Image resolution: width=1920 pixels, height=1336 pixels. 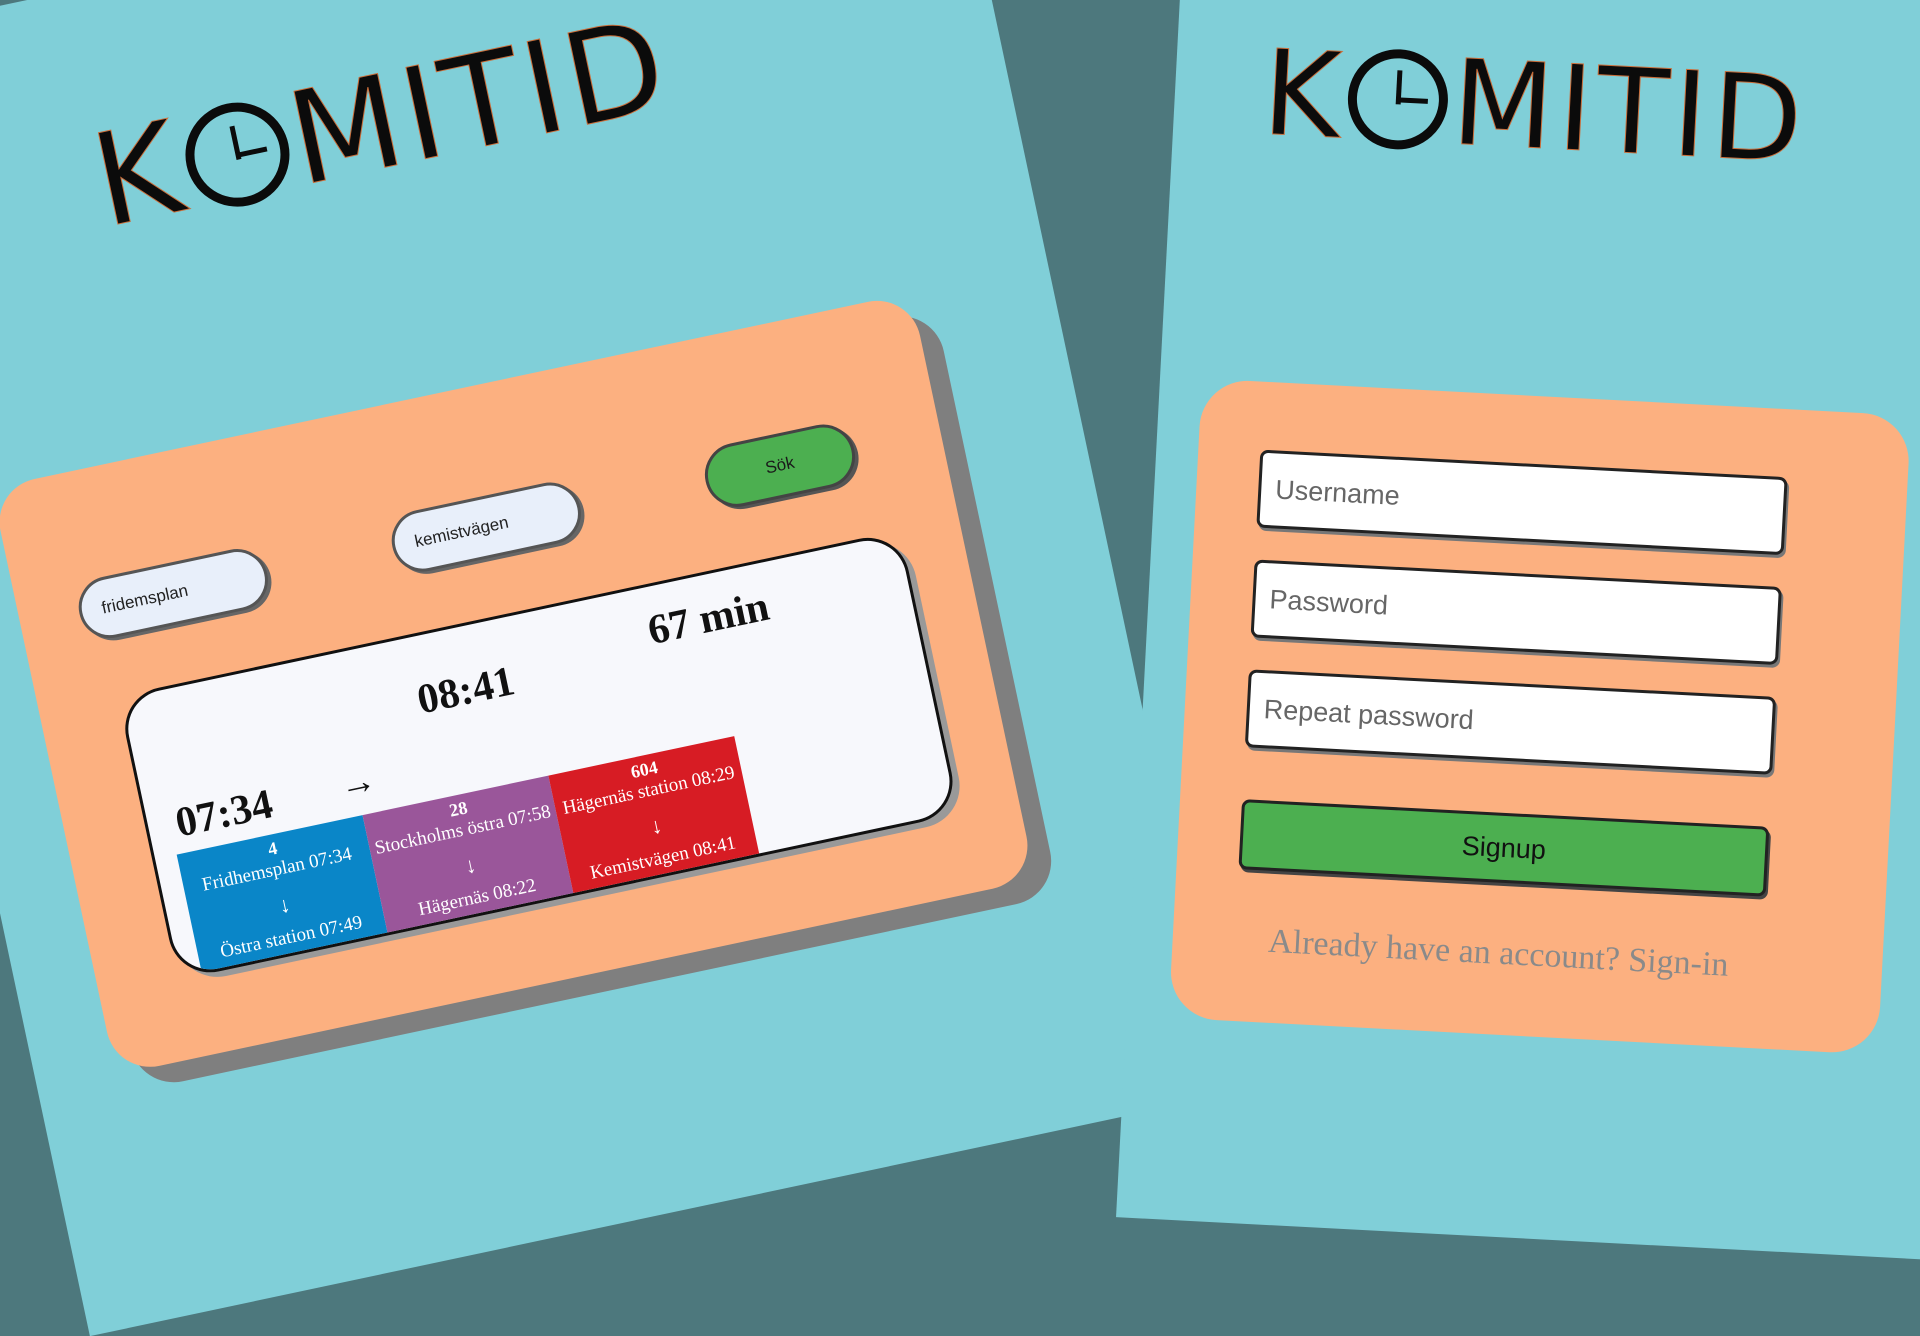 What do you see at coordinates (708, 619) in the screenshot?
I see `trip-duration: 67 min` at bounding box center [708, 619].